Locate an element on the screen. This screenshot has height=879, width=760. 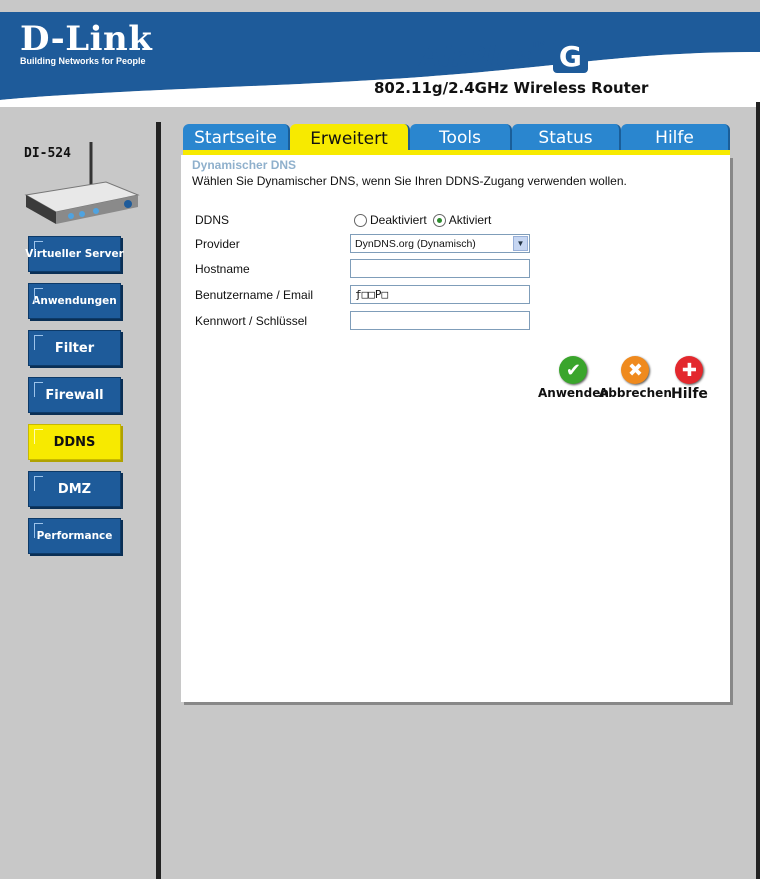
sidebar-item-ddns: DDNS is located at coordinates (74, 442).